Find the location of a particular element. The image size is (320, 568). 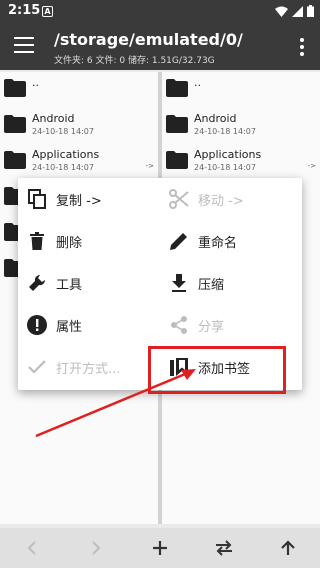

system-icons is located at coordinates (294, 11).